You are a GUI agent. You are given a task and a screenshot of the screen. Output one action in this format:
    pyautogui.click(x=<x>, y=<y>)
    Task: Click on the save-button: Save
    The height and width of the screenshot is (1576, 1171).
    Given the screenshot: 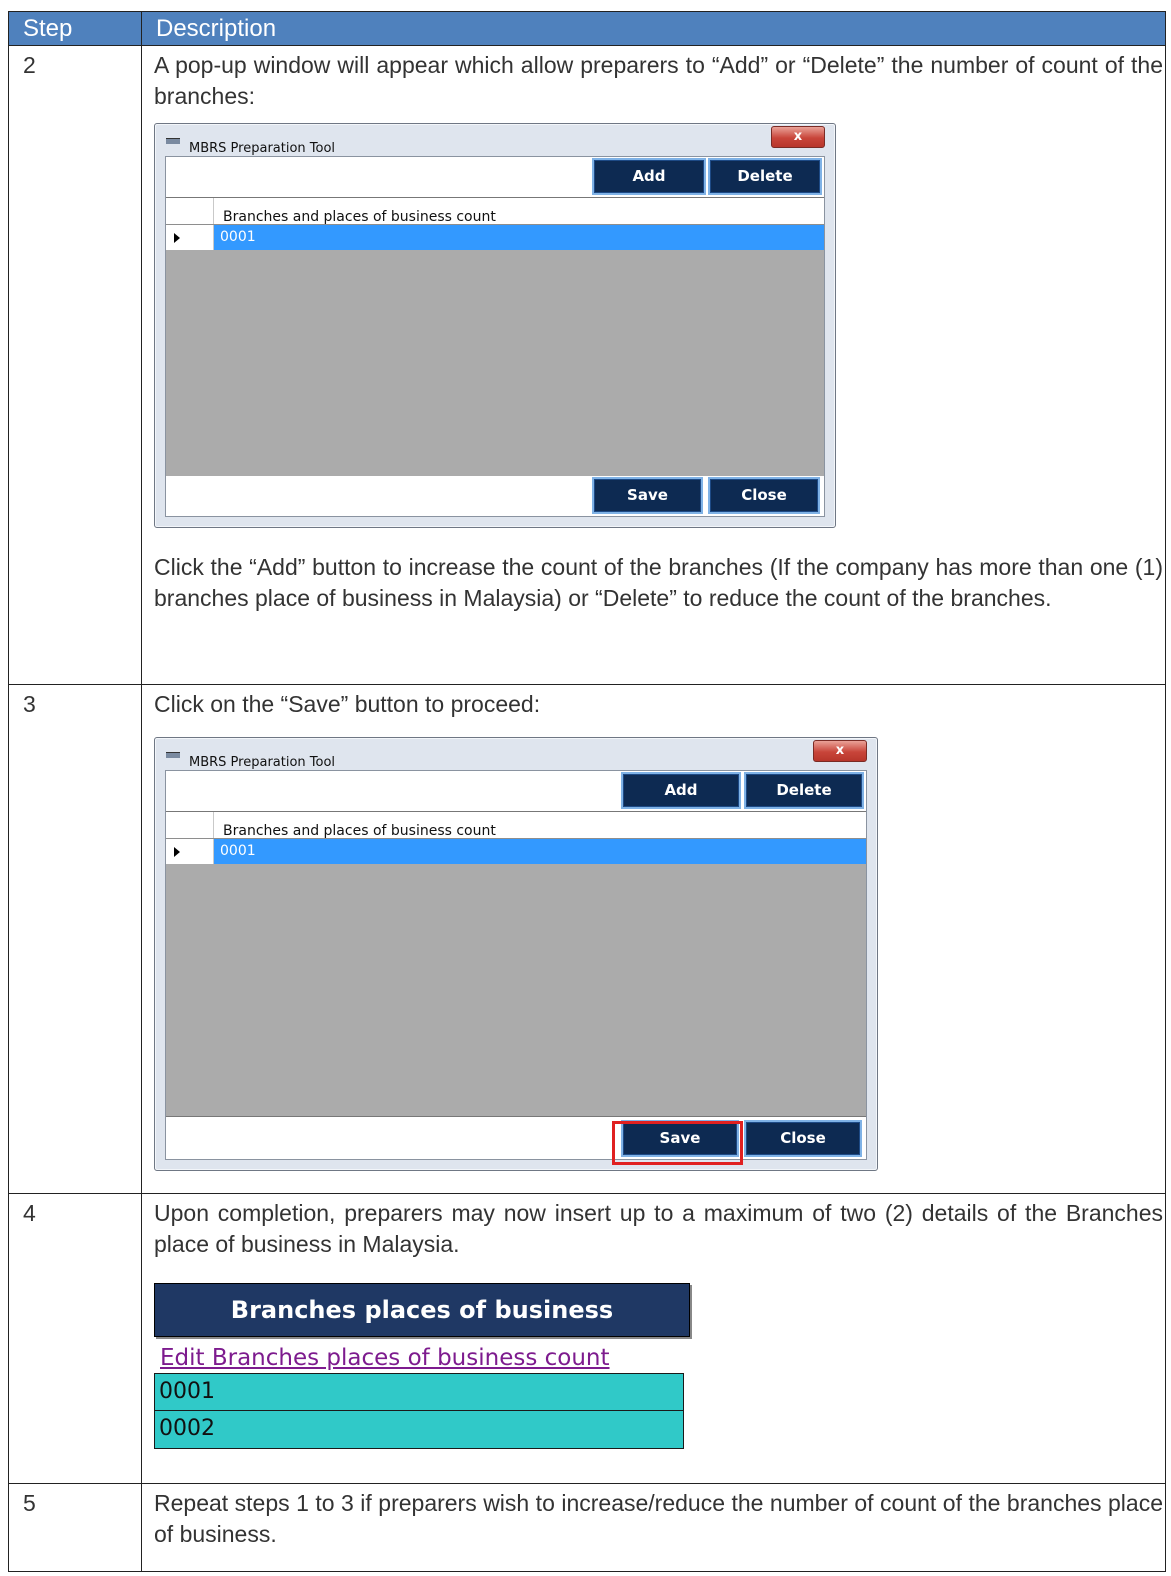 What is the action you would take?
    pyautogui.click(x=647, y=495)
    